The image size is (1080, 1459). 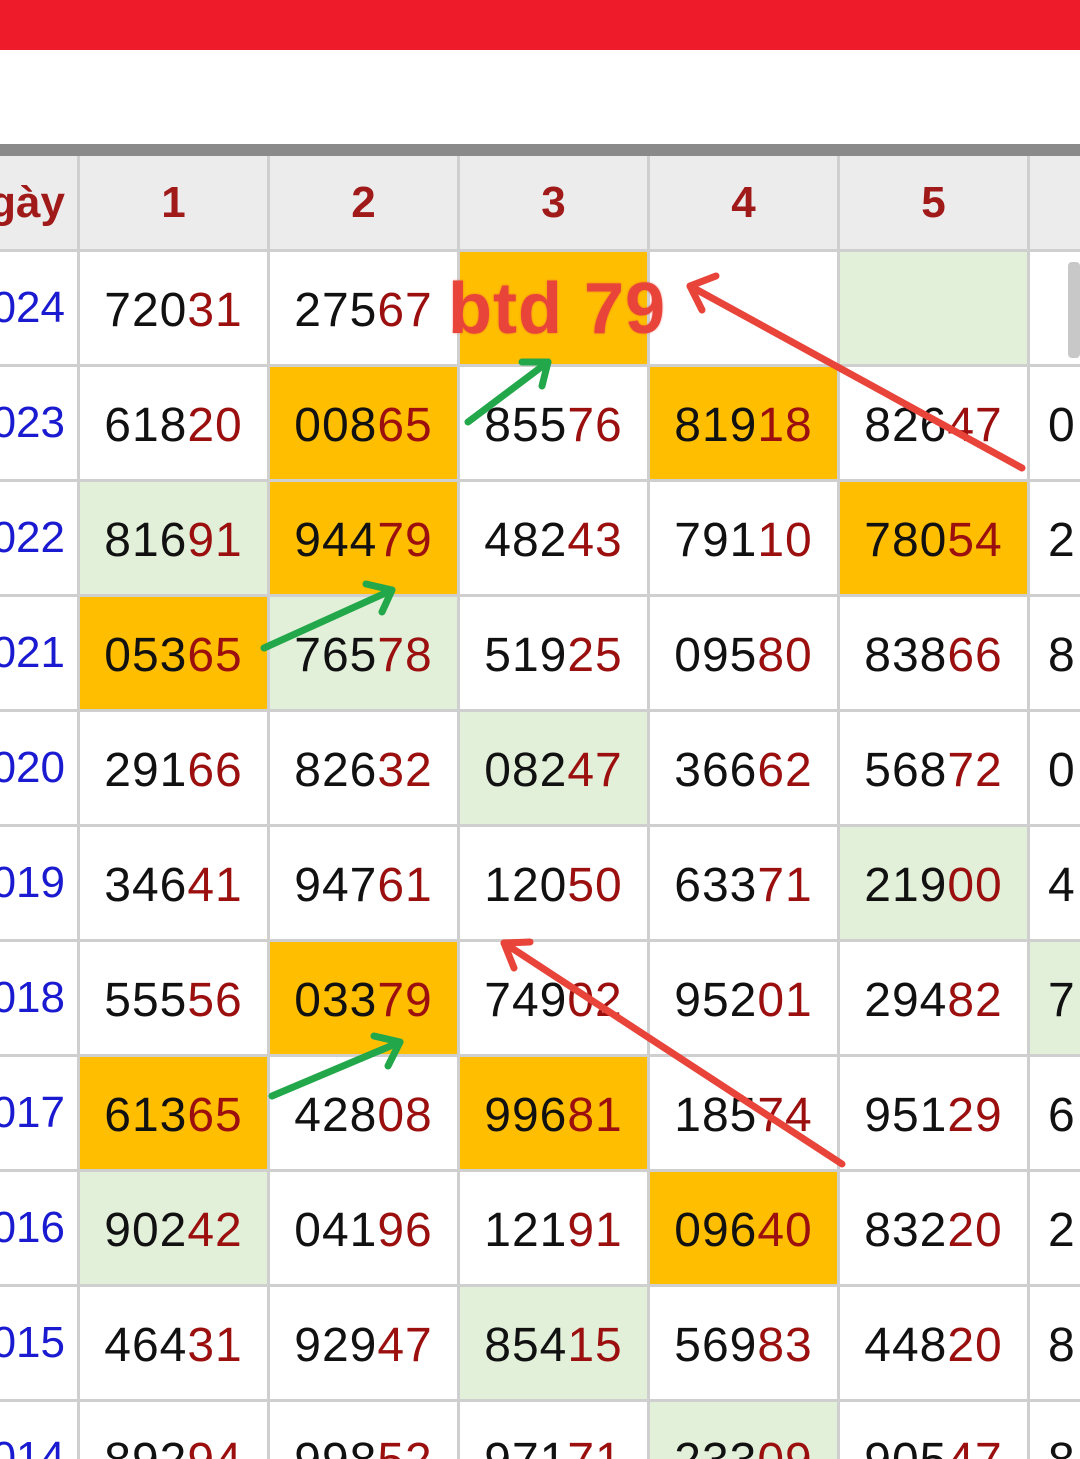 I want to click on result-head-digits: 0, so click(x=1062, y=425).